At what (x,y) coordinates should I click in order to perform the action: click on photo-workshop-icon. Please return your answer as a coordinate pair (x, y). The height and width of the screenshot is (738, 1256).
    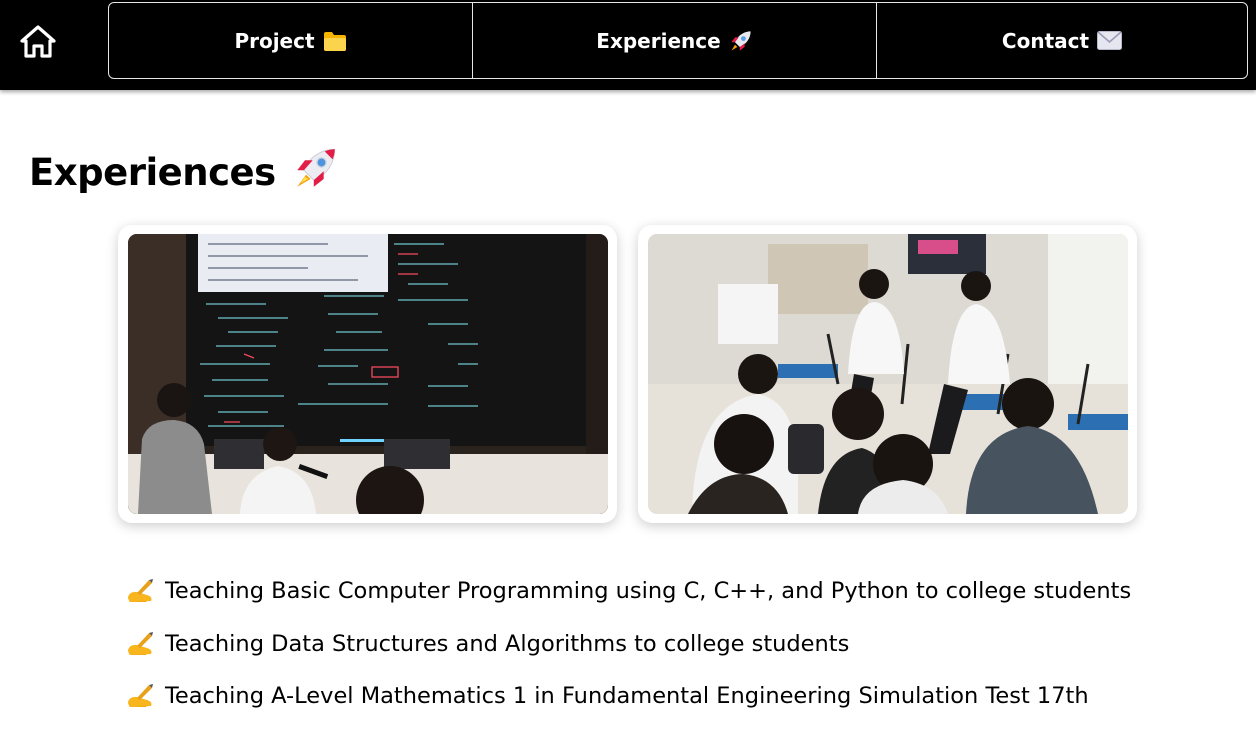
    Looking at the image, I should click on (888, 374).